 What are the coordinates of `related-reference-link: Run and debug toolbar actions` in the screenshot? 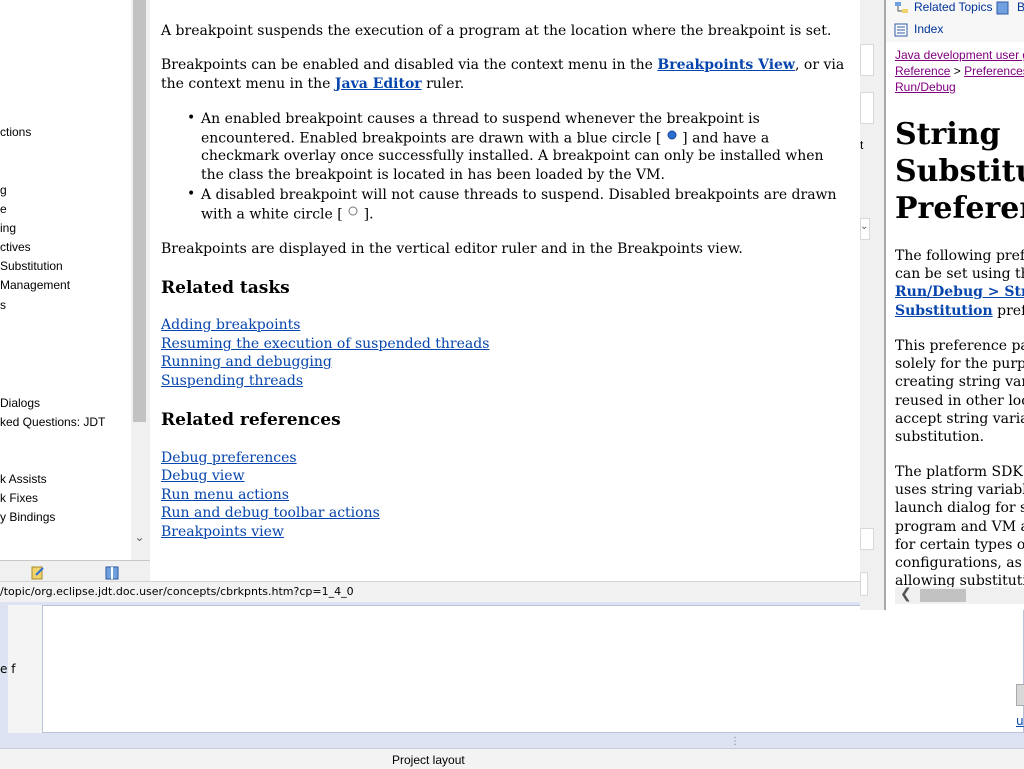 It's located at (270, 513).